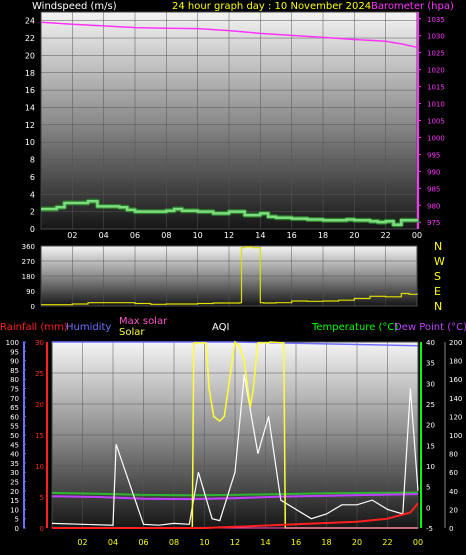 The width and height of the screenshot is (466, 555). Describe the element at coordinates (39, 343) in the screenshot. I see `rainfall-tick-label: 30` at that location.